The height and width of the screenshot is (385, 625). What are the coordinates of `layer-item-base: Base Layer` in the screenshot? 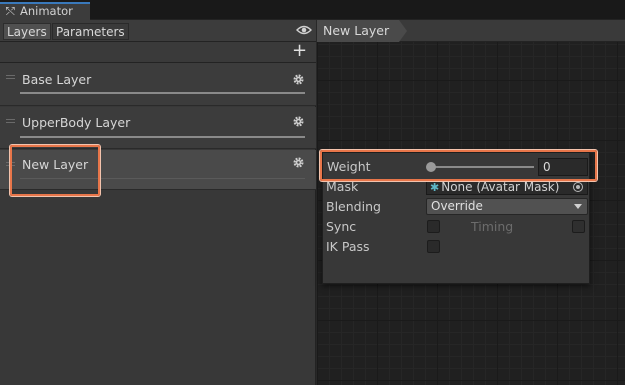 It's located at (158, 84).